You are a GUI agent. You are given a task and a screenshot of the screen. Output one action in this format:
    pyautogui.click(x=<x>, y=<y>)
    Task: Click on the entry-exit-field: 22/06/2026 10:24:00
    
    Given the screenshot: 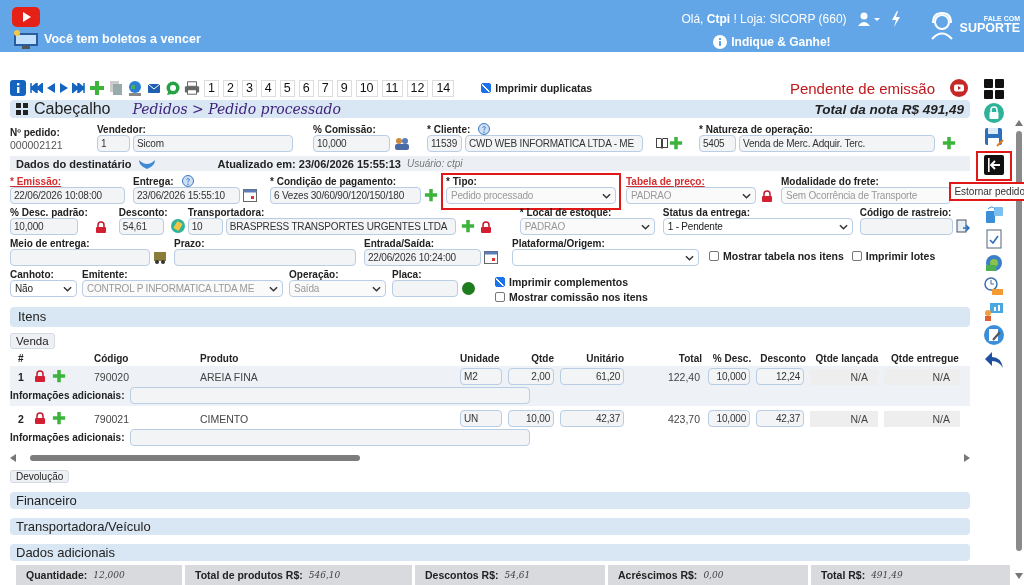 What is the action you would take?
    pyautogui.click(x=422, y=258)
    